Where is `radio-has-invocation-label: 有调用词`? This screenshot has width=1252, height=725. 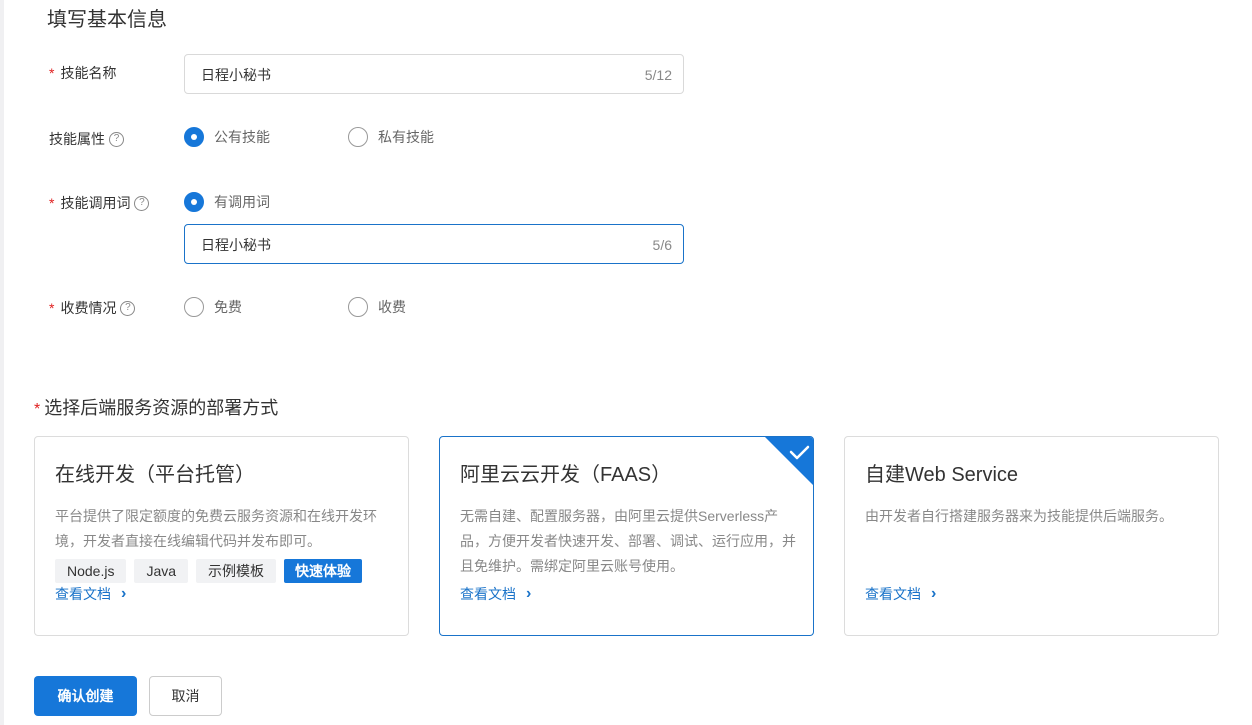 radio-has-invocation-label: 有调用词 is located at coordinates (242, 202).